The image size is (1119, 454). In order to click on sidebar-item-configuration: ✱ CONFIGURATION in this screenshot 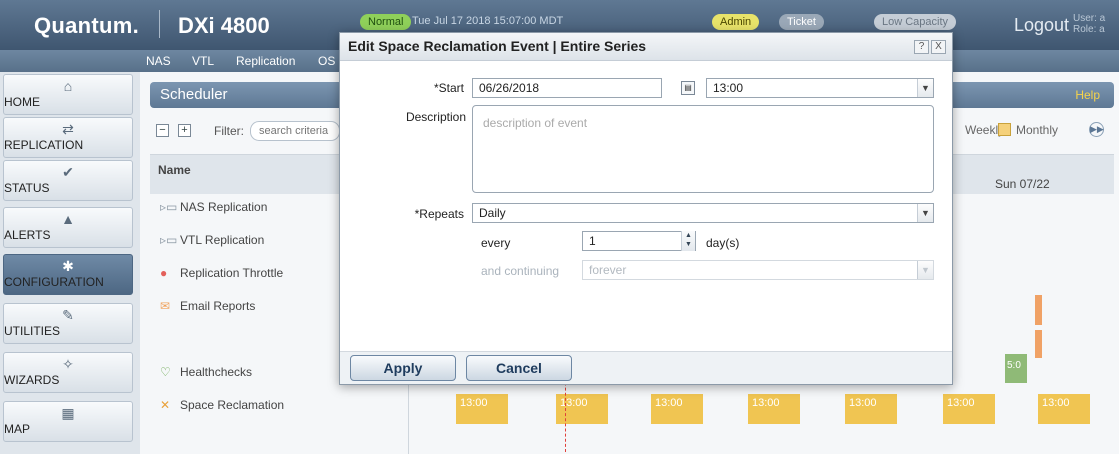, I will do `click(68, 274)`.